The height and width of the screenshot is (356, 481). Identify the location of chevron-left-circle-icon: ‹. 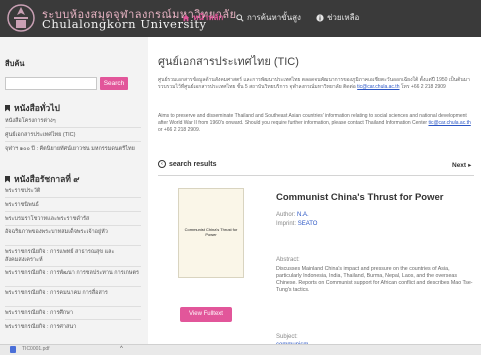
(162, 164).